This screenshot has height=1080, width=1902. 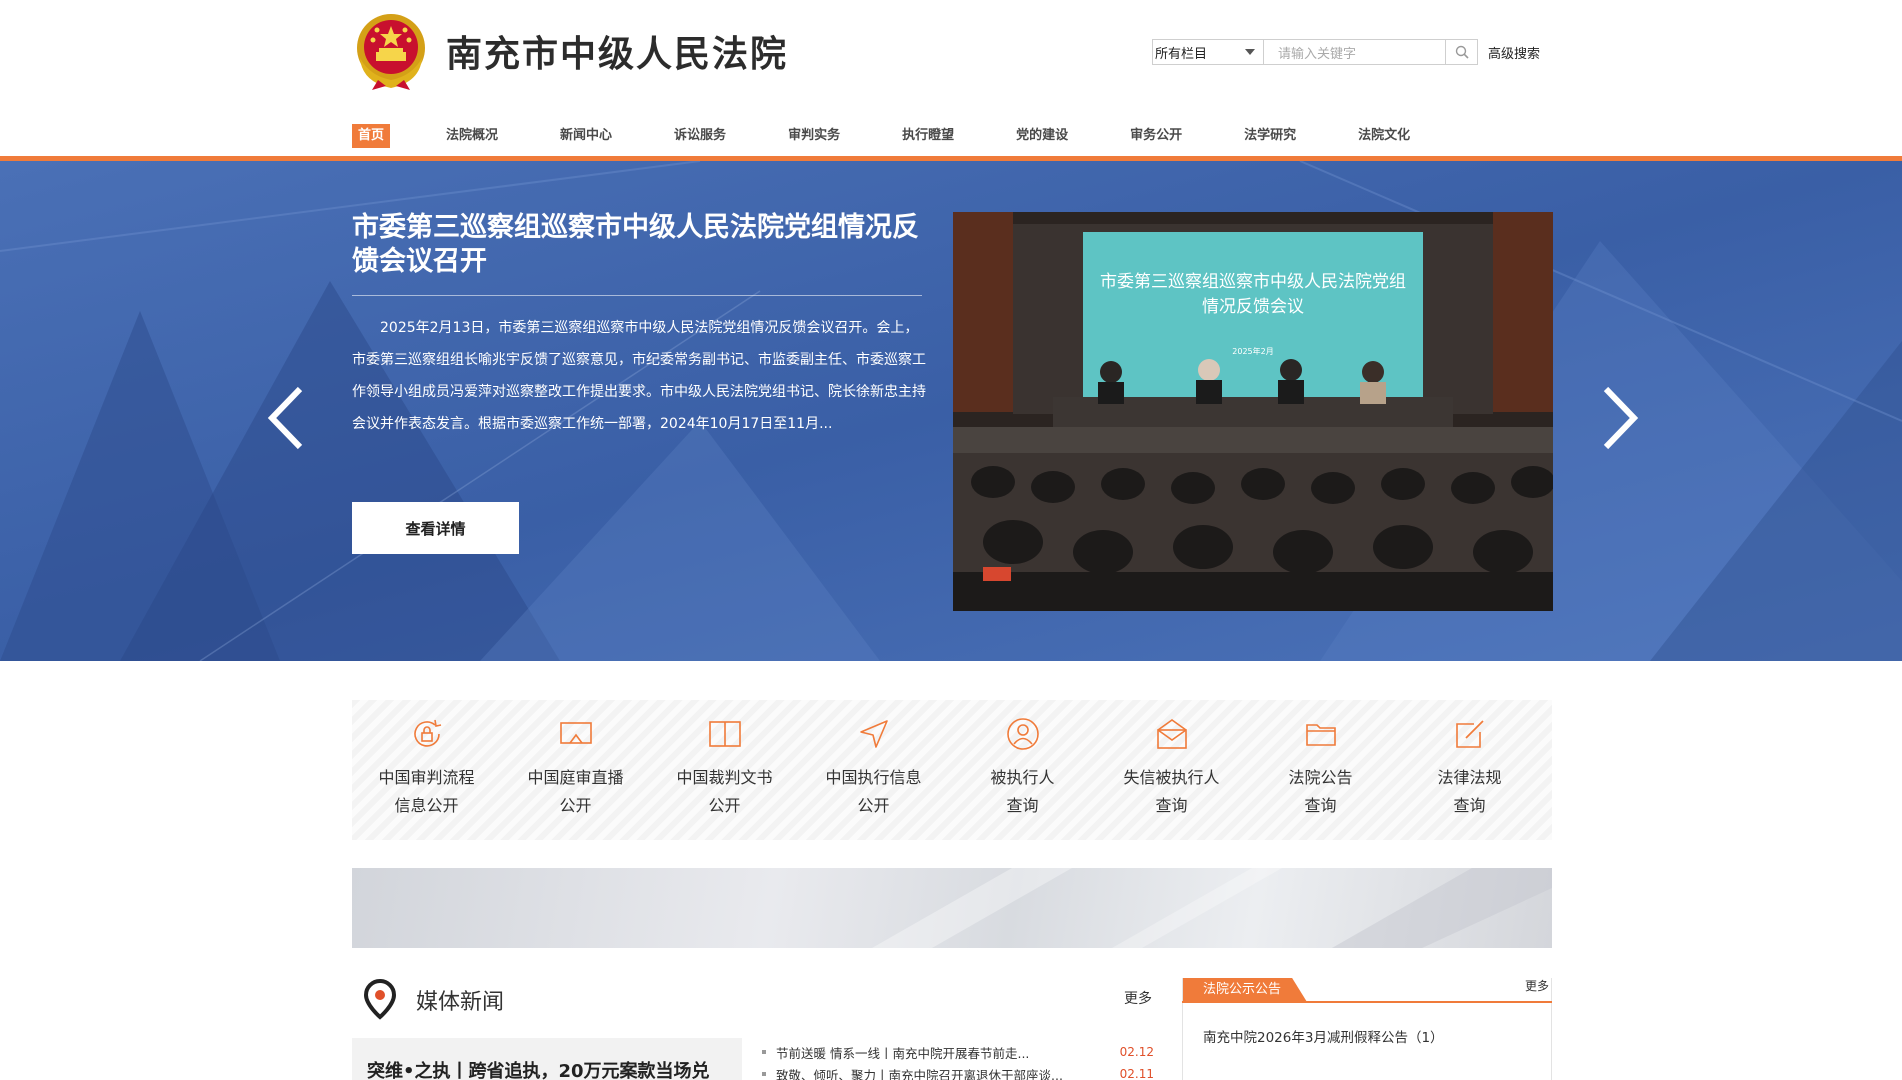 What do you see at coordinates (873, 791) in the screenshot?
I see `service-label: 中国执行信息 公开` at bounding box center [873, 791].